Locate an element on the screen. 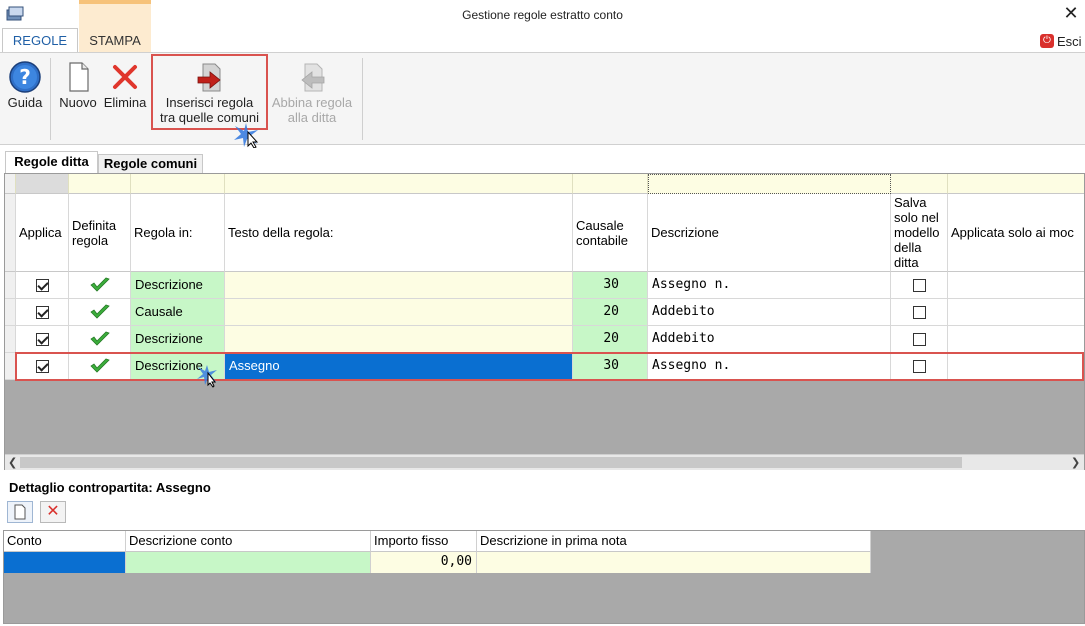 This screenshot has height=626, width=1085. column-header-applicata: Applicata solo ai moc is located at coordinates (1016, 233).